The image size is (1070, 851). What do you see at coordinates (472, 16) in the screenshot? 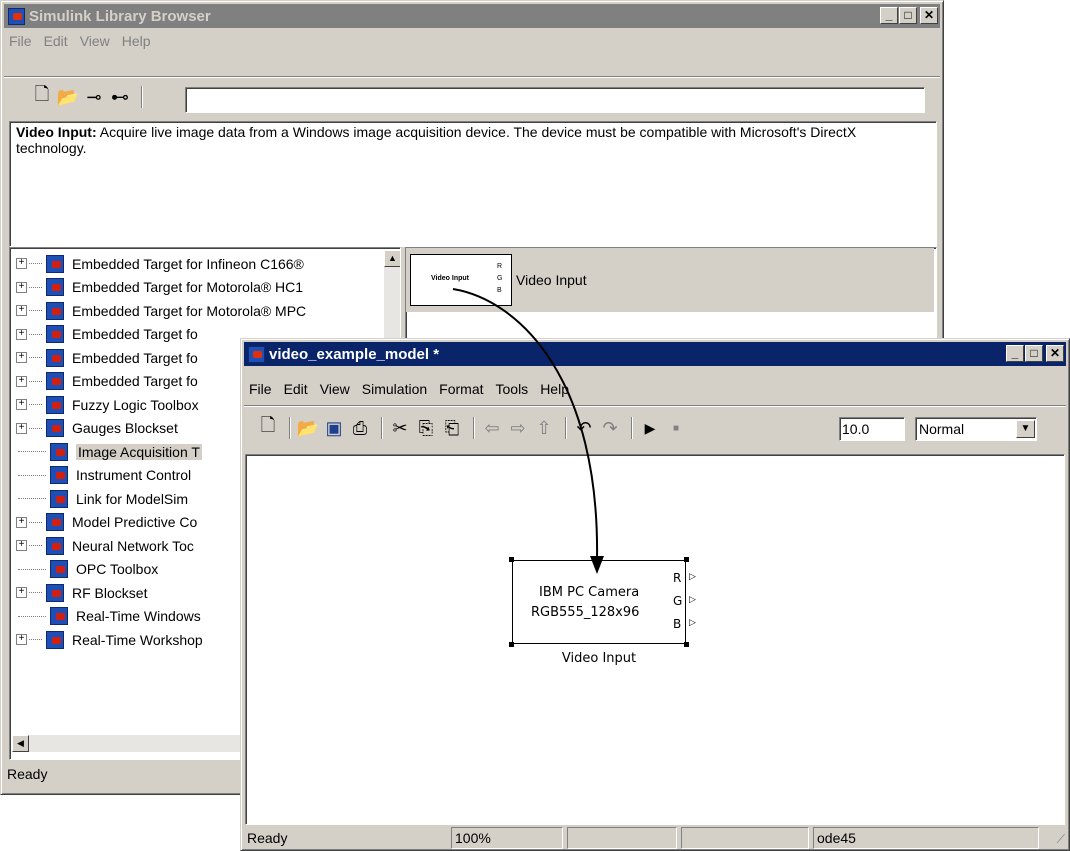
I see `library-browser-titlebar: Simulink Library Browser _ □ ✕` at bounding box center [472, 16].